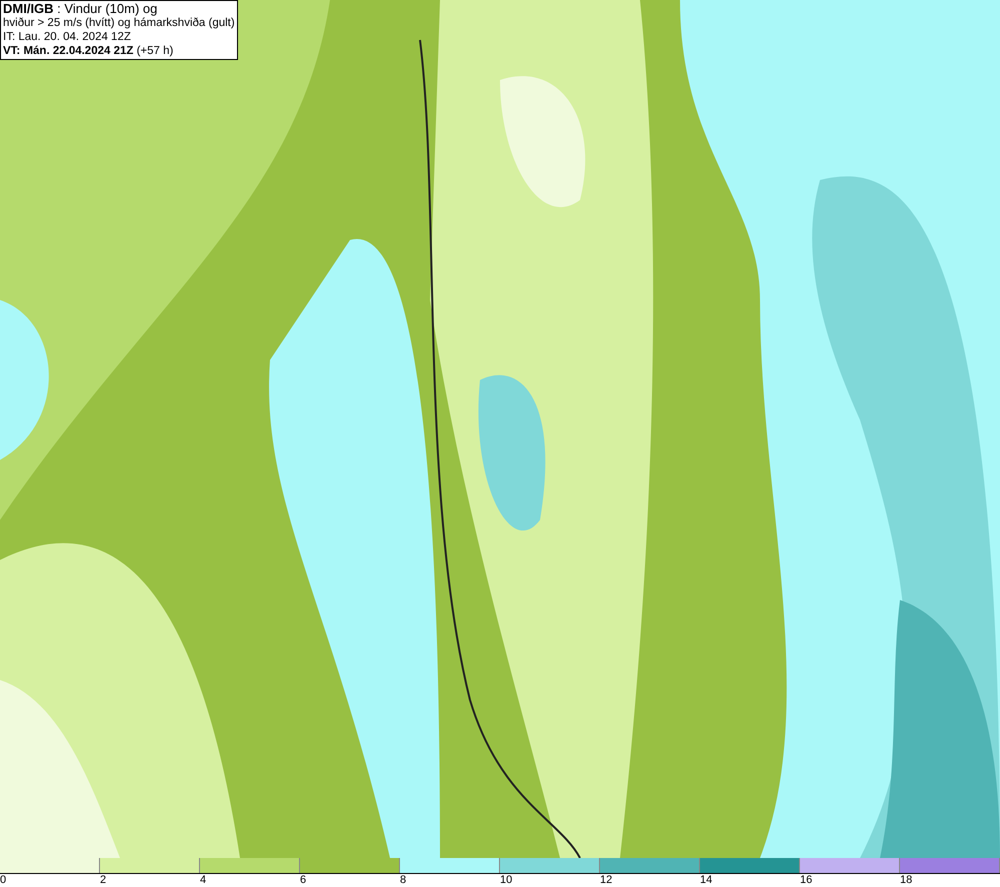  What do you see at coordinates (403, 880) in the screenshot?
I see `legend-tick-label: 8` at bounding box center [403, 880].